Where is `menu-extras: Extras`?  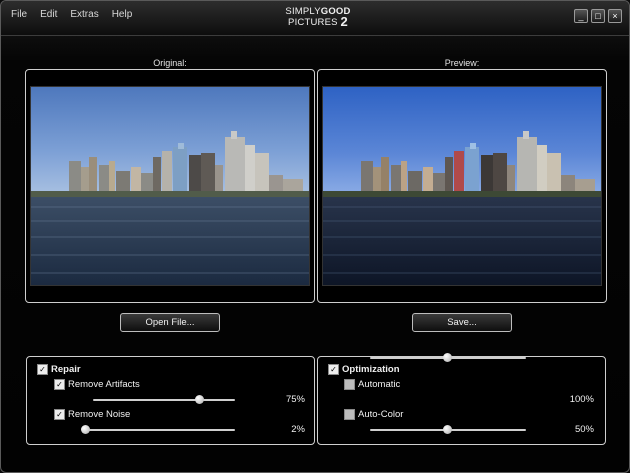 menu-extras: Extras is located at coordinates (84, 14).